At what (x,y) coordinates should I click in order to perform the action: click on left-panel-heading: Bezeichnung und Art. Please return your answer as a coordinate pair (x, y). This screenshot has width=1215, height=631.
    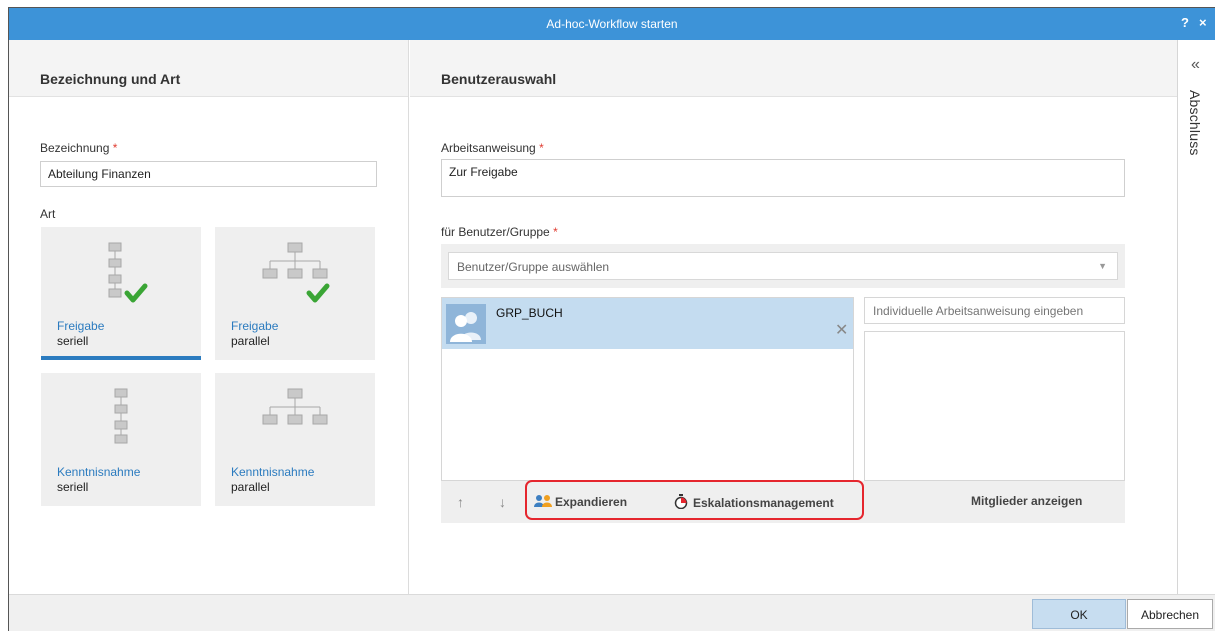
    Looking at the image, I should click on (110, 79).